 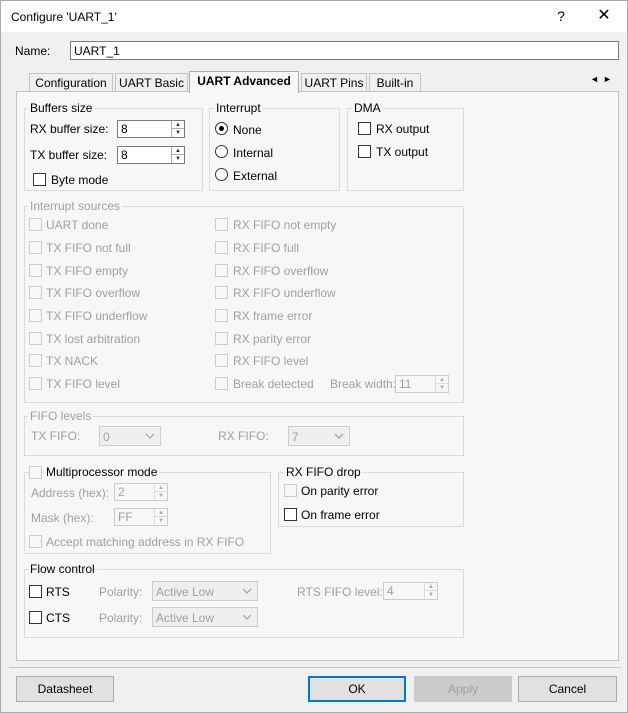 What do you see at coordinates (35, 292) in the screenshot?
I see `tx-fifo-overflow-checkbox` at bounding box center [35, 292].